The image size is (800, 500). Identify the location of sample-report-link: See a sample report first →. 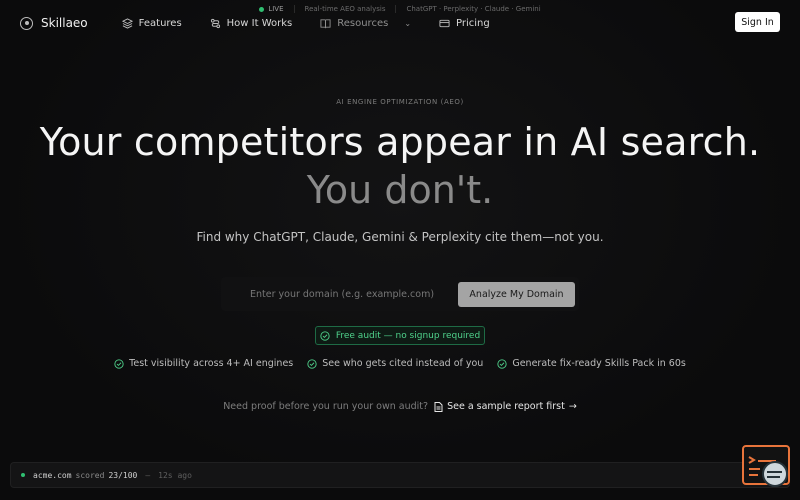
(505, 406).